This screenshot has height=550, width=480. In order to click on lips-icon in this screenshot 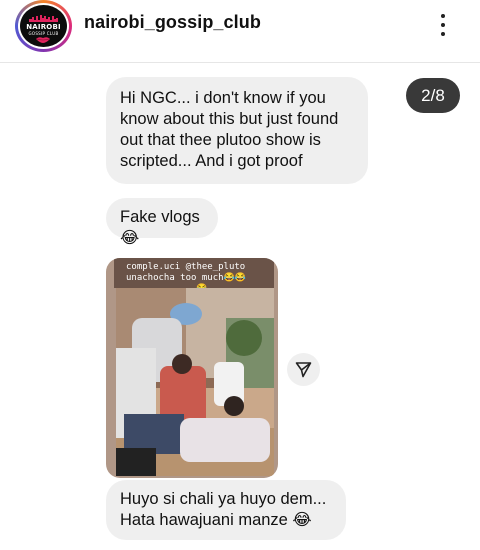, I will do `click(43, 40)`.